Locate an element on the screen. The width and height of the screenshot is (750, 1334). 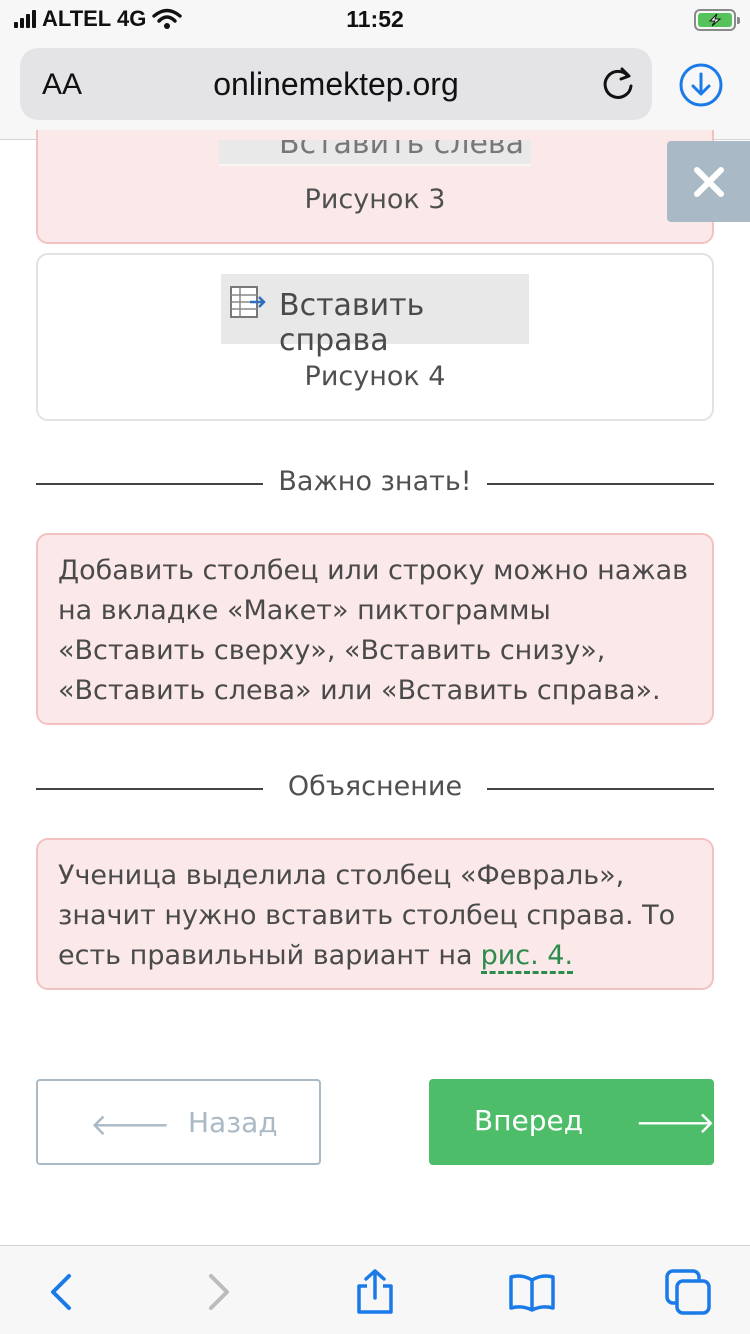
figure-4-image: Вставить справа is located at coordinates (375, 316).